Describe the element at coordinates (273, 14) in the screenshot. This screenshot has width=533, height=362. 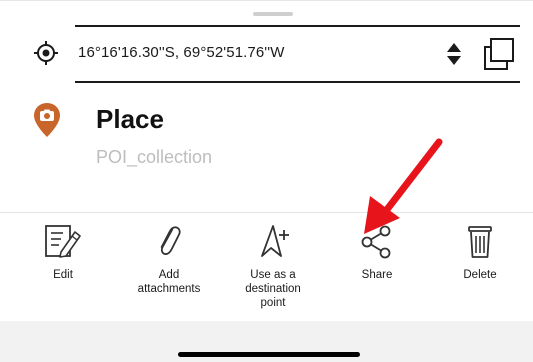
I see `drag-handle` at that location.